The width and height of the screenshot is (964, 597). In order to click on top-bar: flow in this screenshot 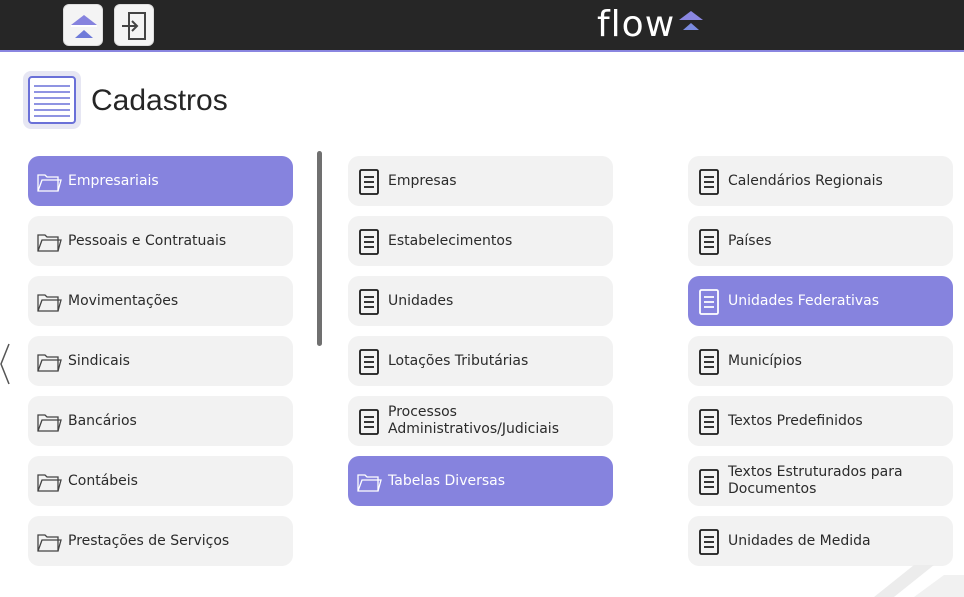, I will do `click(482, 26)`.